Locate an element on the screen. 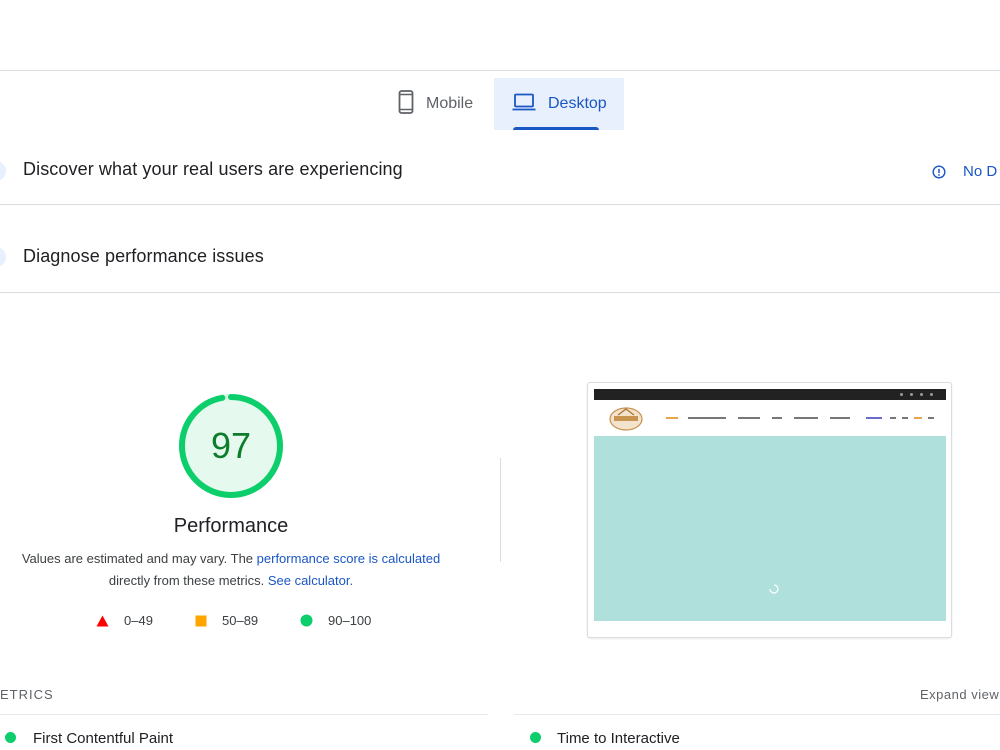 The image size is (1000, 750). final-screenshot-thumbnail is located at coordinates (769, 510).